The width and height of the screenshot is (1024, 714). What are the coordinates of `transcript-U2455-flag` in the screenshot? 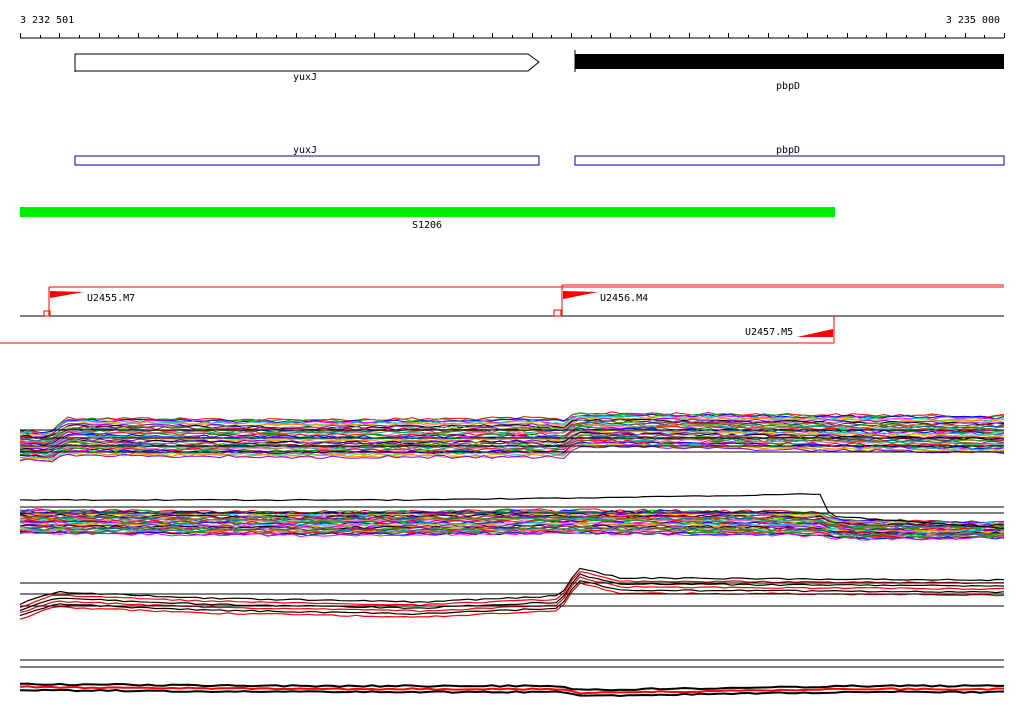 It's located at (67, 294).